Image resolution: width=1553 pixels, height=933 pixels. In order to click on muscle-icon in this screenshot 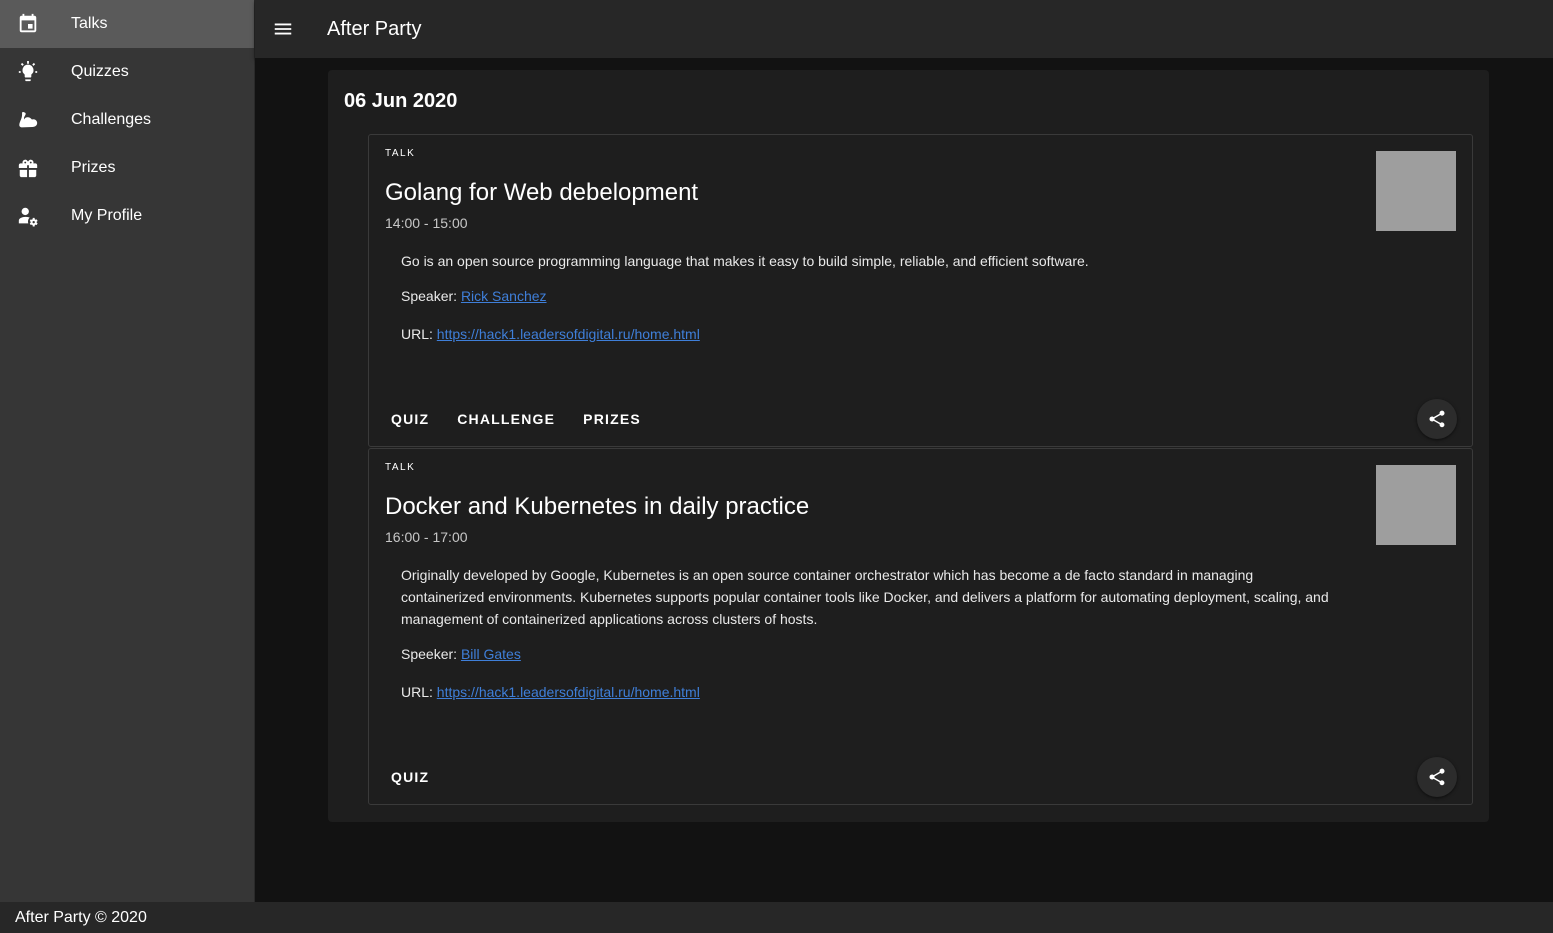, I will do `click(28, 120)`.